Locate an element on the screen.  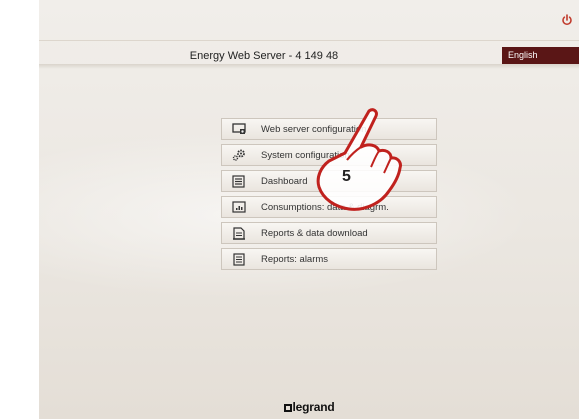
menu-item-label: Dashboard is located at coordinates (284, 181).